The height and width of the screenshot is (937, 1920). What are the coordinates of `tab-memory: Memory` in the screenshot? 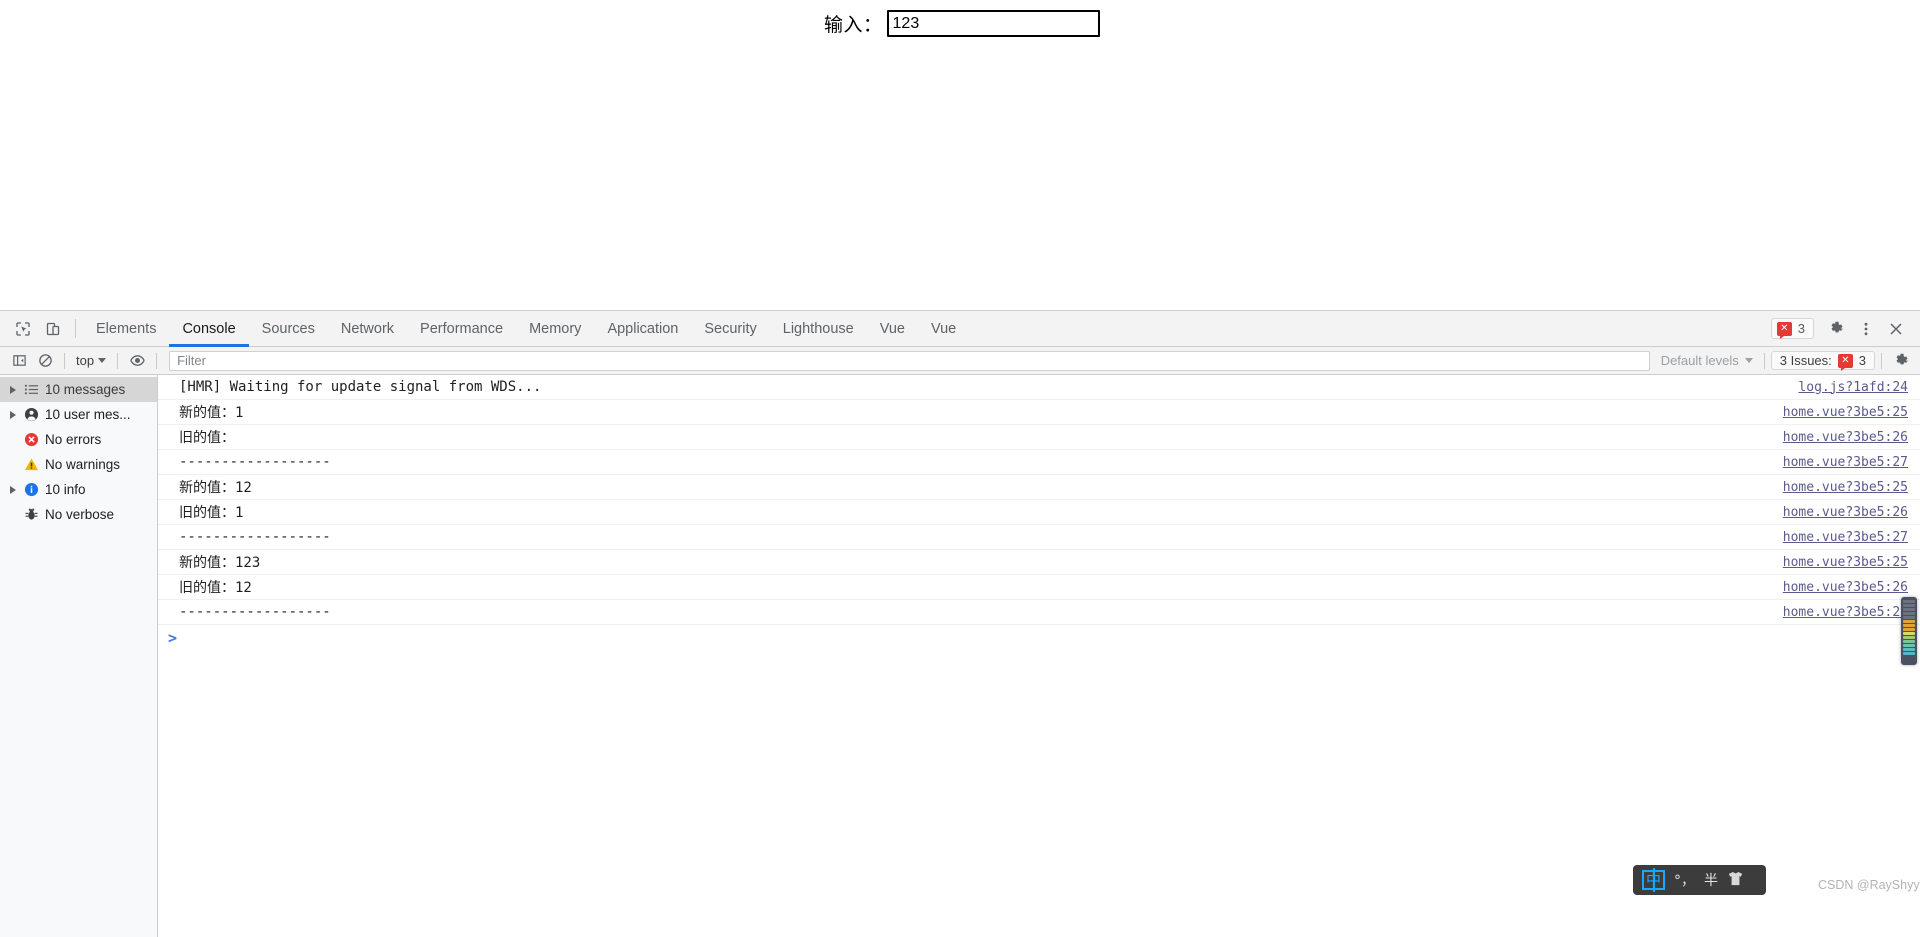 It's located at (555, 328).